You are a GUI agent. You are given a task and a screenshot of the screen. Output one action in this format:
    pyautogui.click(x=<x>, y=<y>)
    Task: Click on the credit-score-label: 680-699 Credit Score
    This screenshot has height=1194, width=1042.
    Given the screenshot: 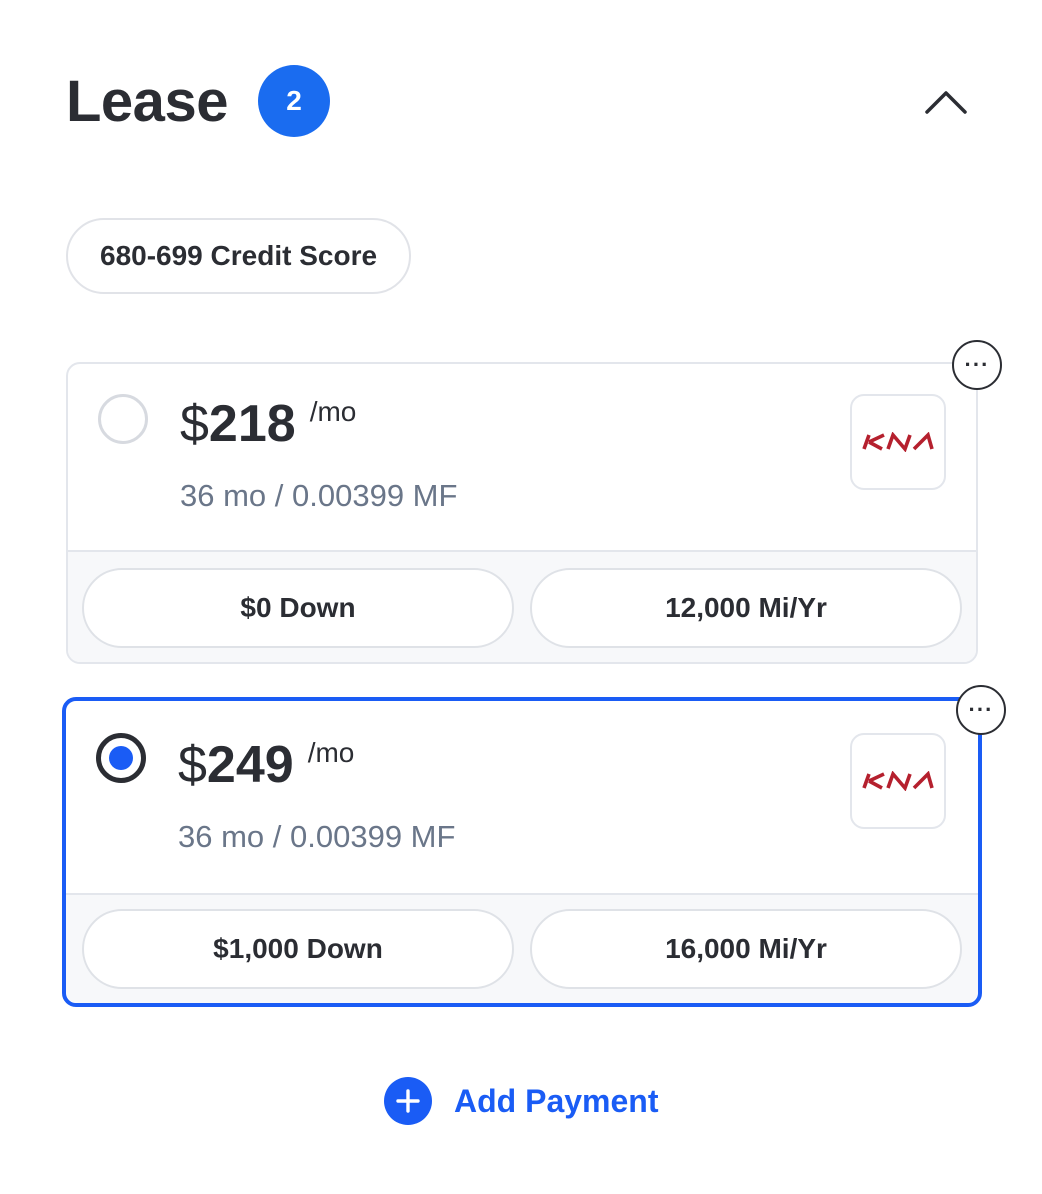 What is the action you would take?
    pyautogui.click(x=239, y=255)
    